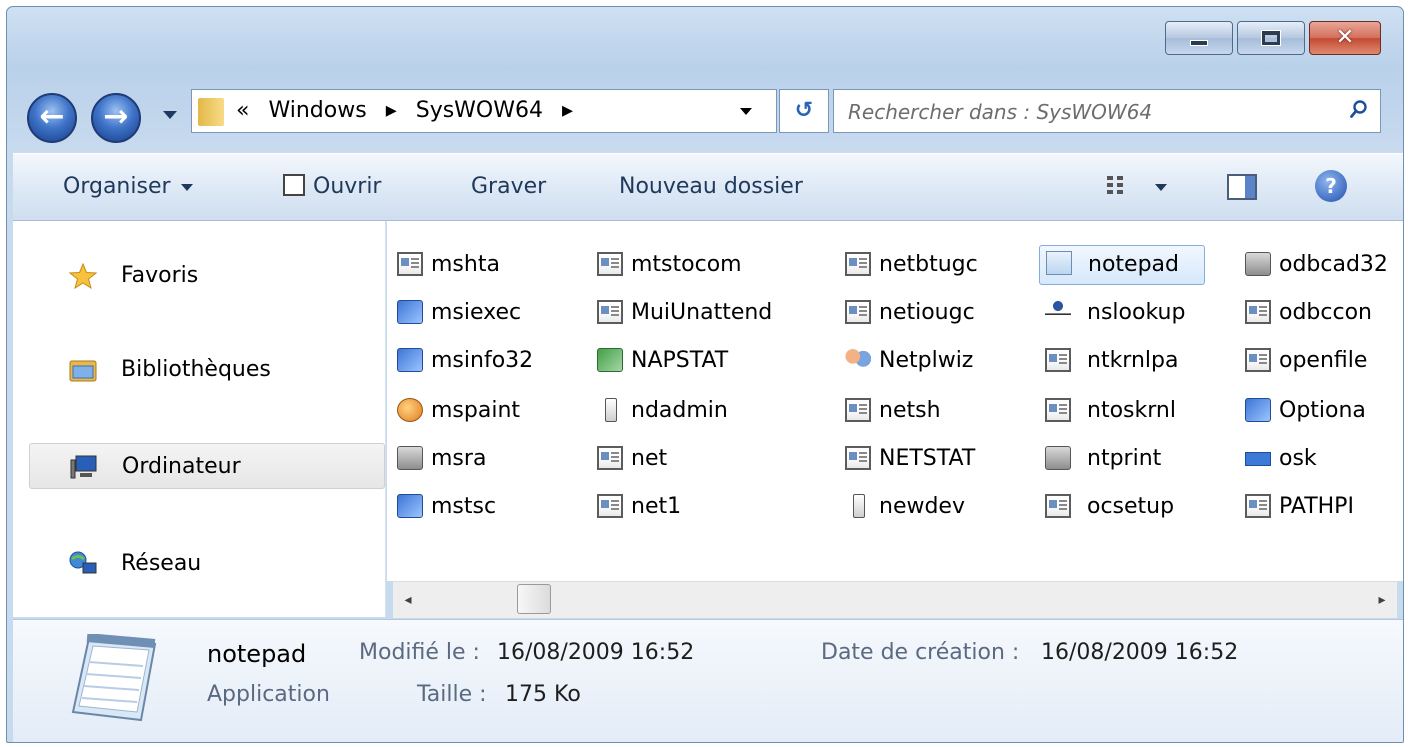 Image resolution: width=1408 pixels, height=747 pixels. I want to click on search-box, so click(1107, 111).